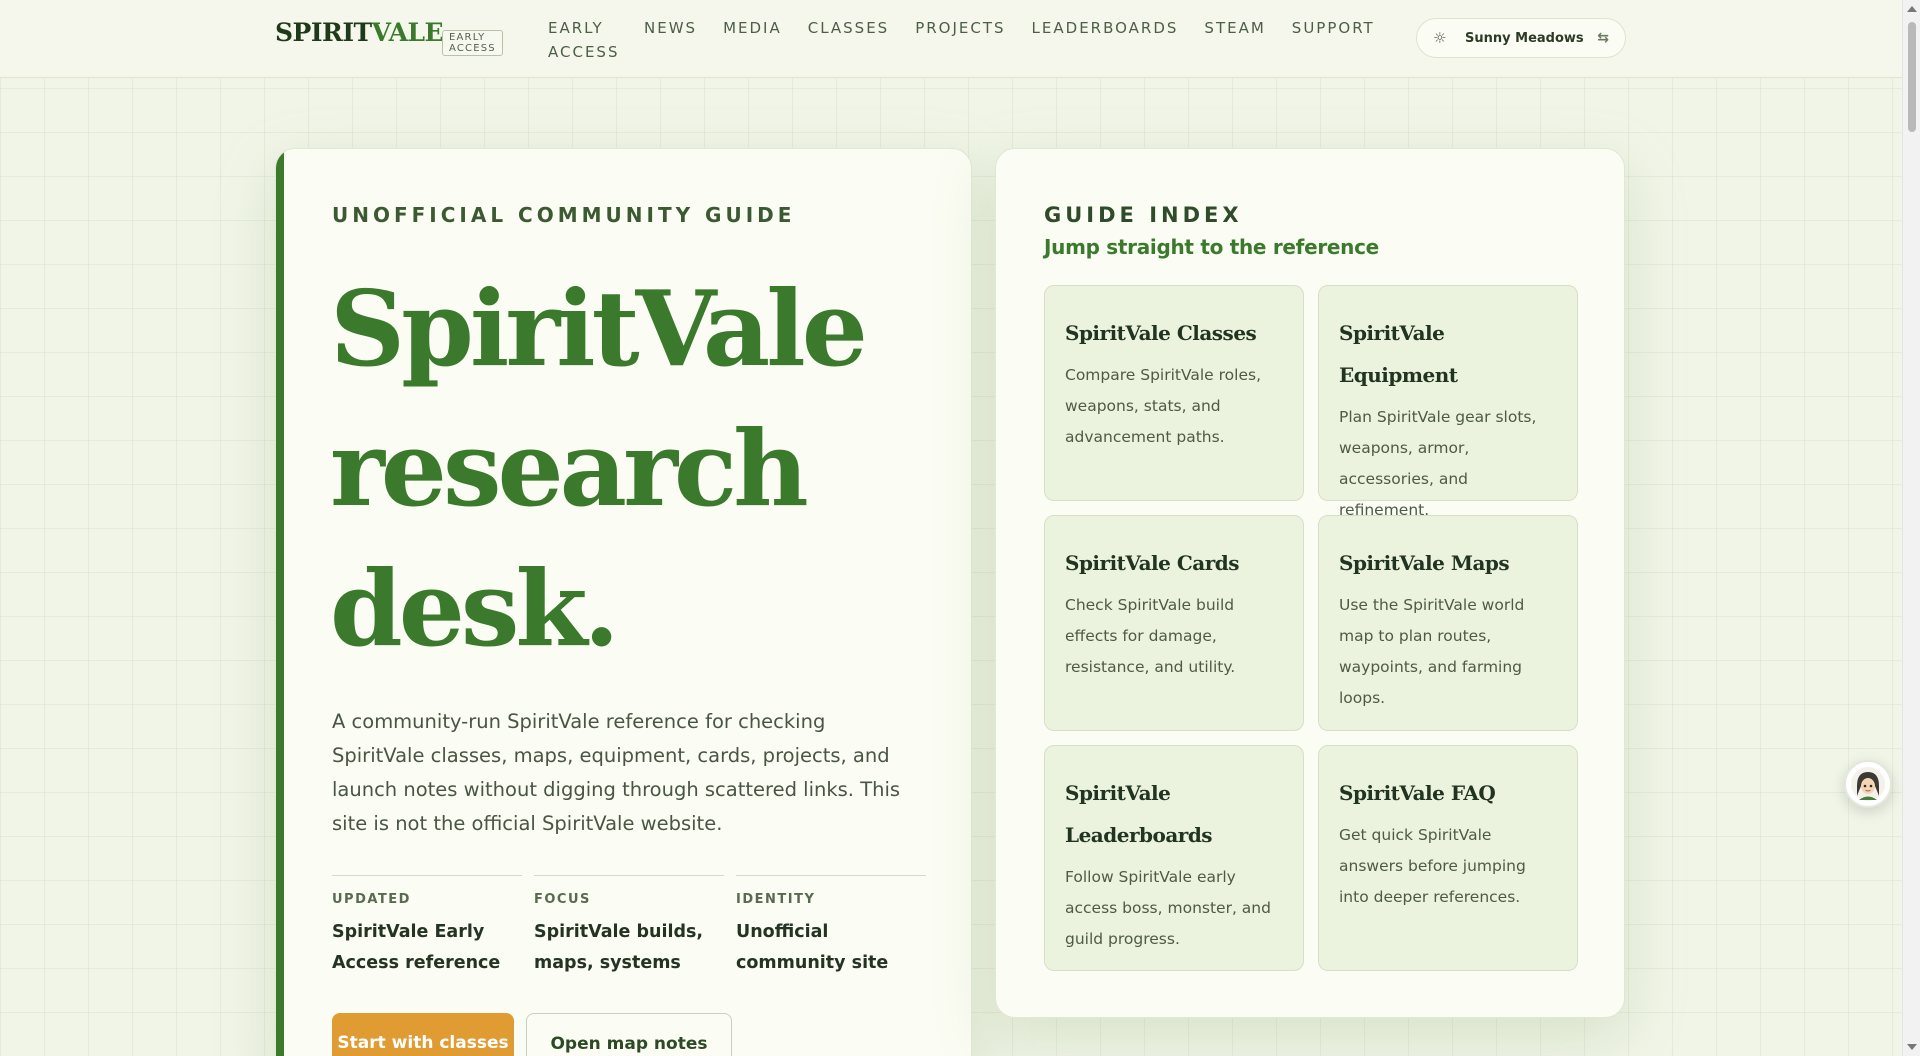 Image resolution: width=1920 pixels, height=1056 pixels. Describe the element at coordinates (629, 1034) in the screenshot. I see `open-map-notes-button: Open map notes` at that location.